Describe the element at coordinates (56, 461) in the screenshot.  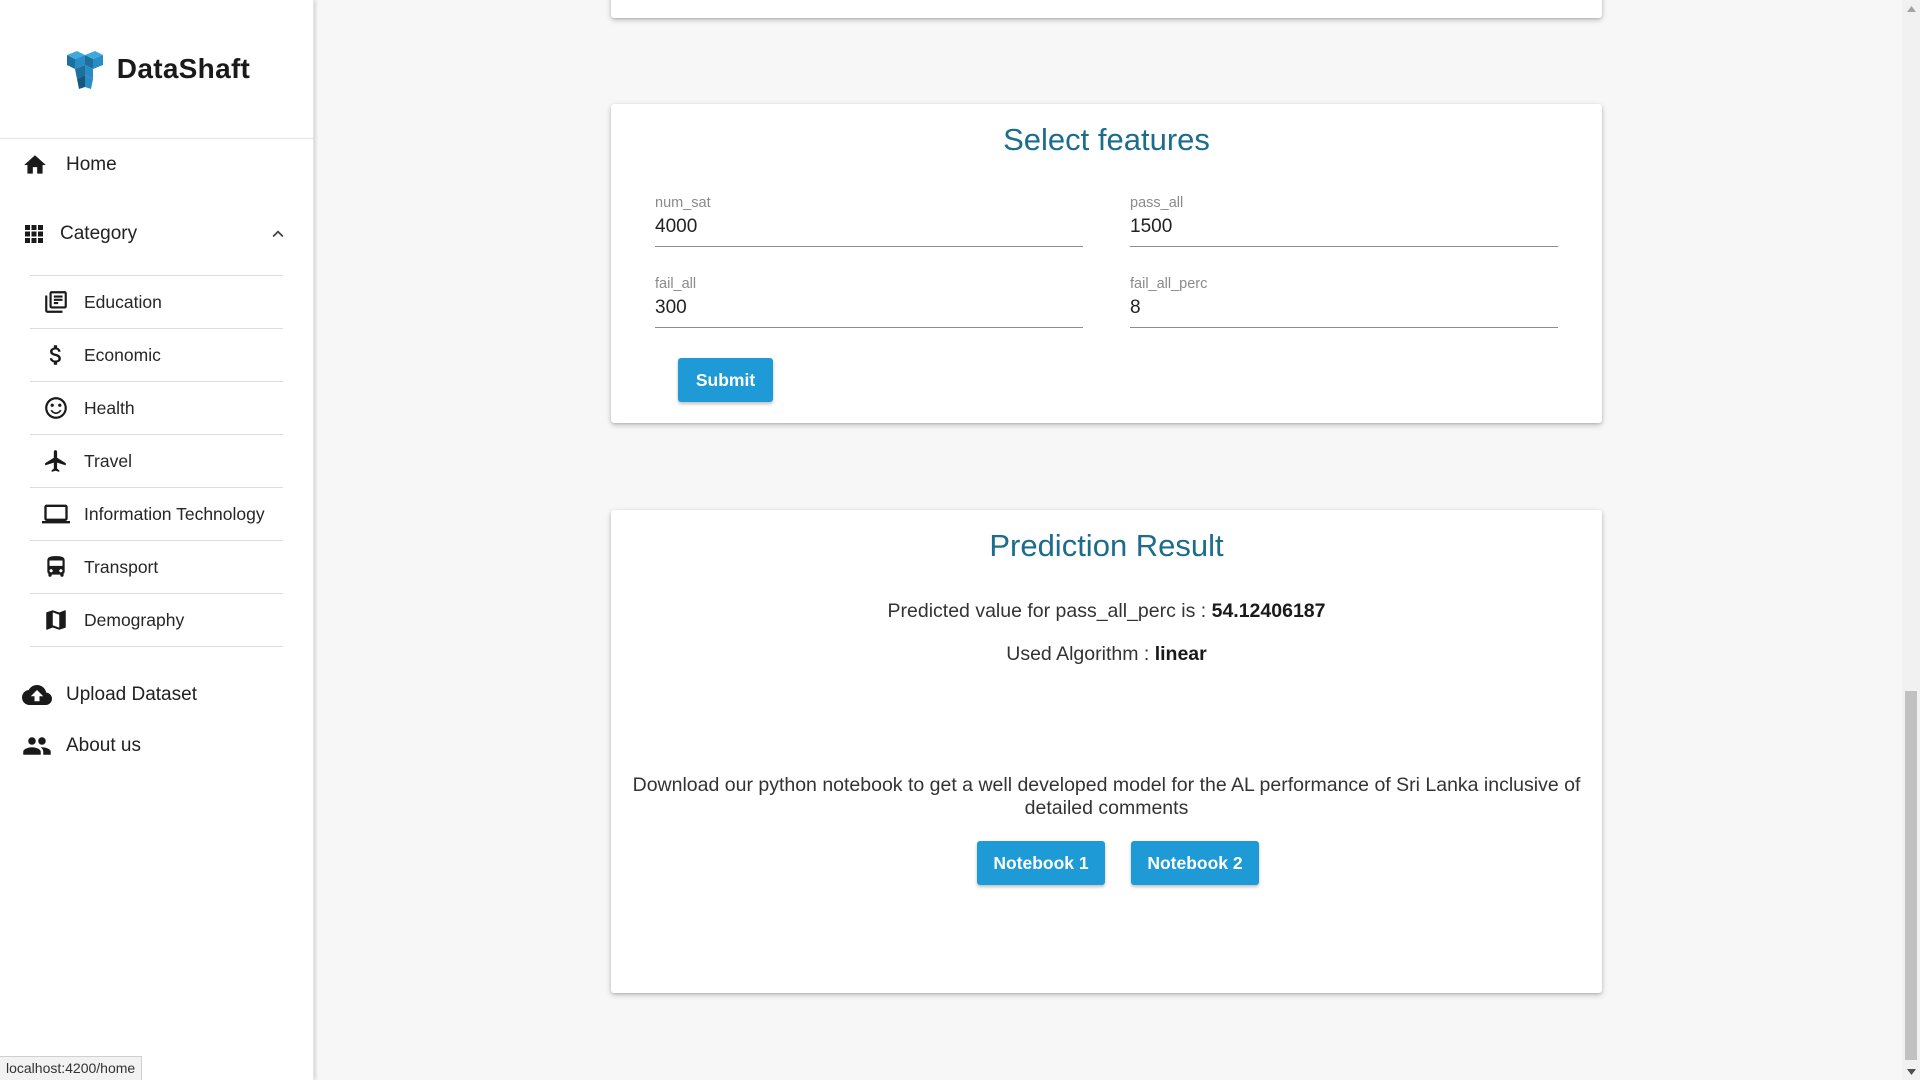
I see `airplane-icon` at that location.